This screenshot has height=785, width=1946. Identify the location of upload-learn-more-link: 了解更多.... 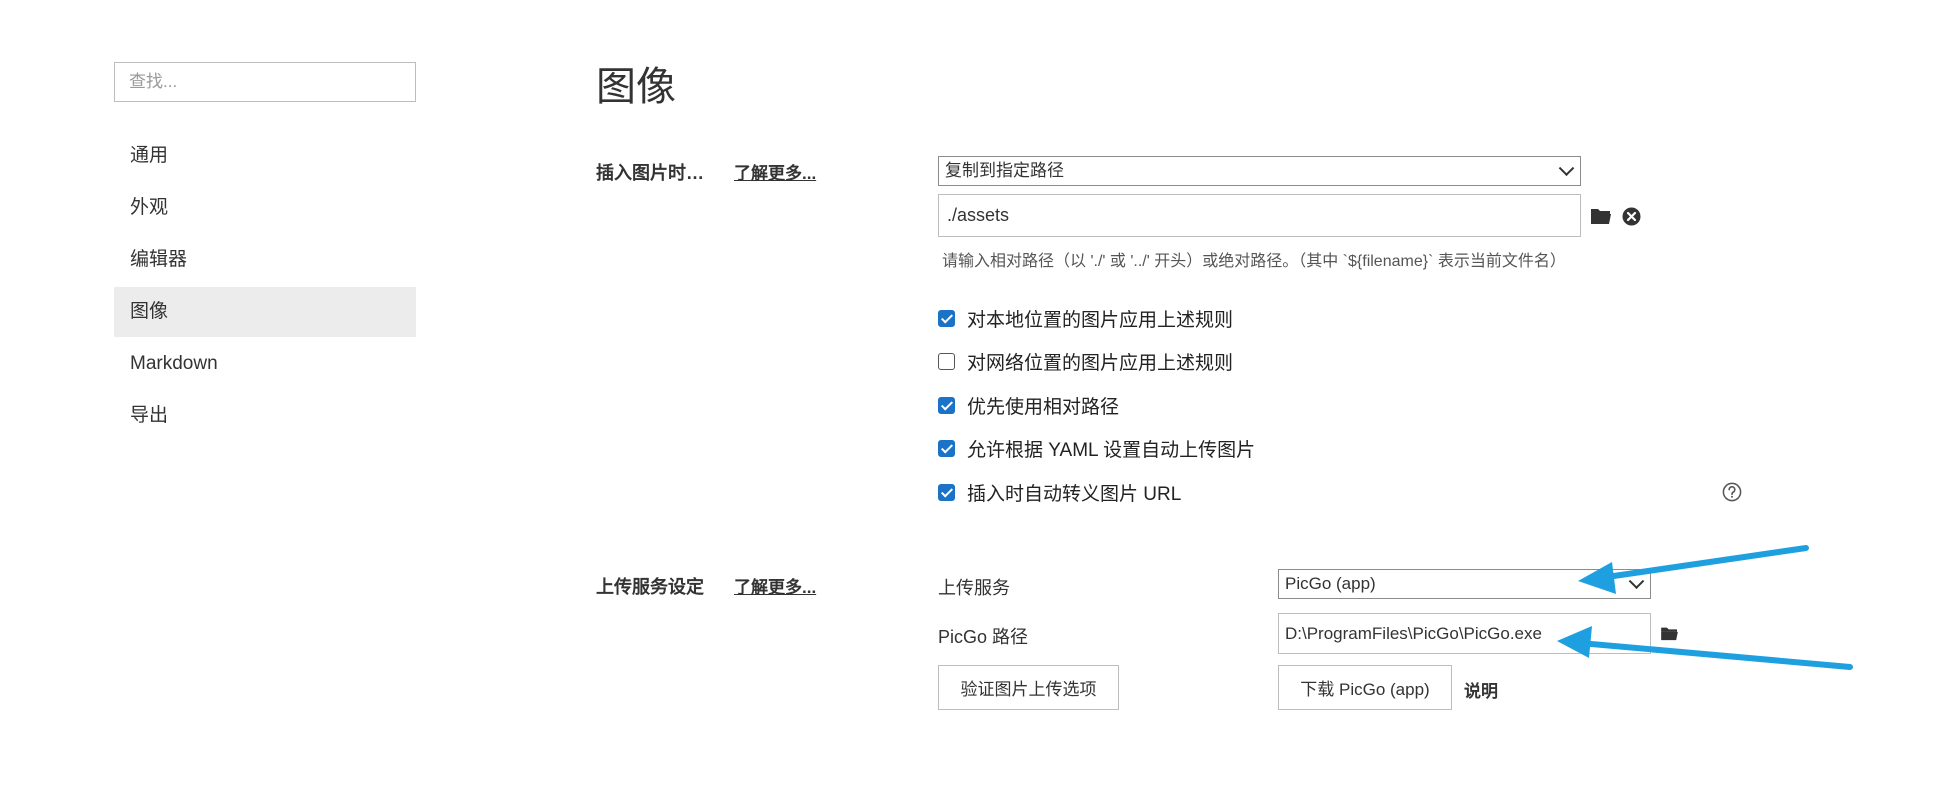
(775, 585).